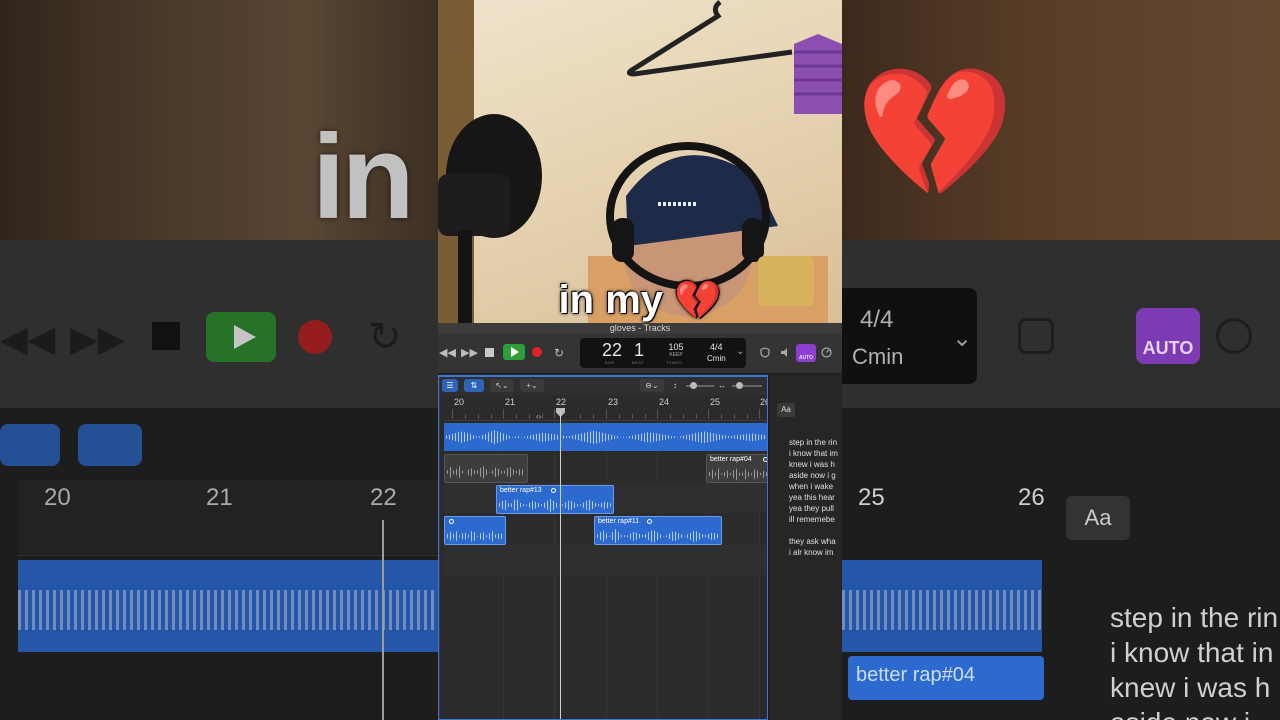  What do you see at coordinates (1234, 336) in the screenshot?
I see `background-tuner-icon` at bounding box center [1234, 336].